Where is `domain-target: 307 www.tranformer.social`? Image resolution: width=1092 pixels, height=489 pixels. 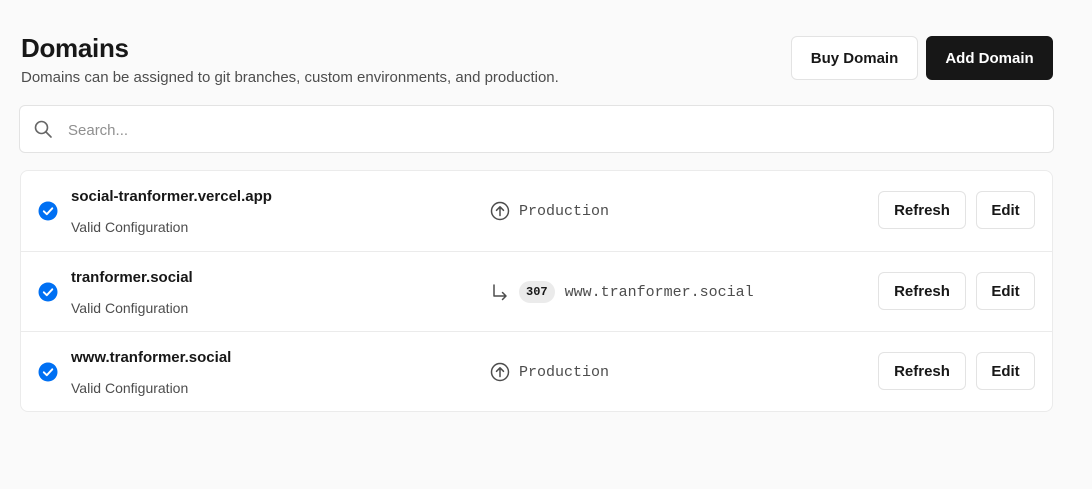 domain-target: 307 www.tranformer.social is located at coordinates (621, 292).